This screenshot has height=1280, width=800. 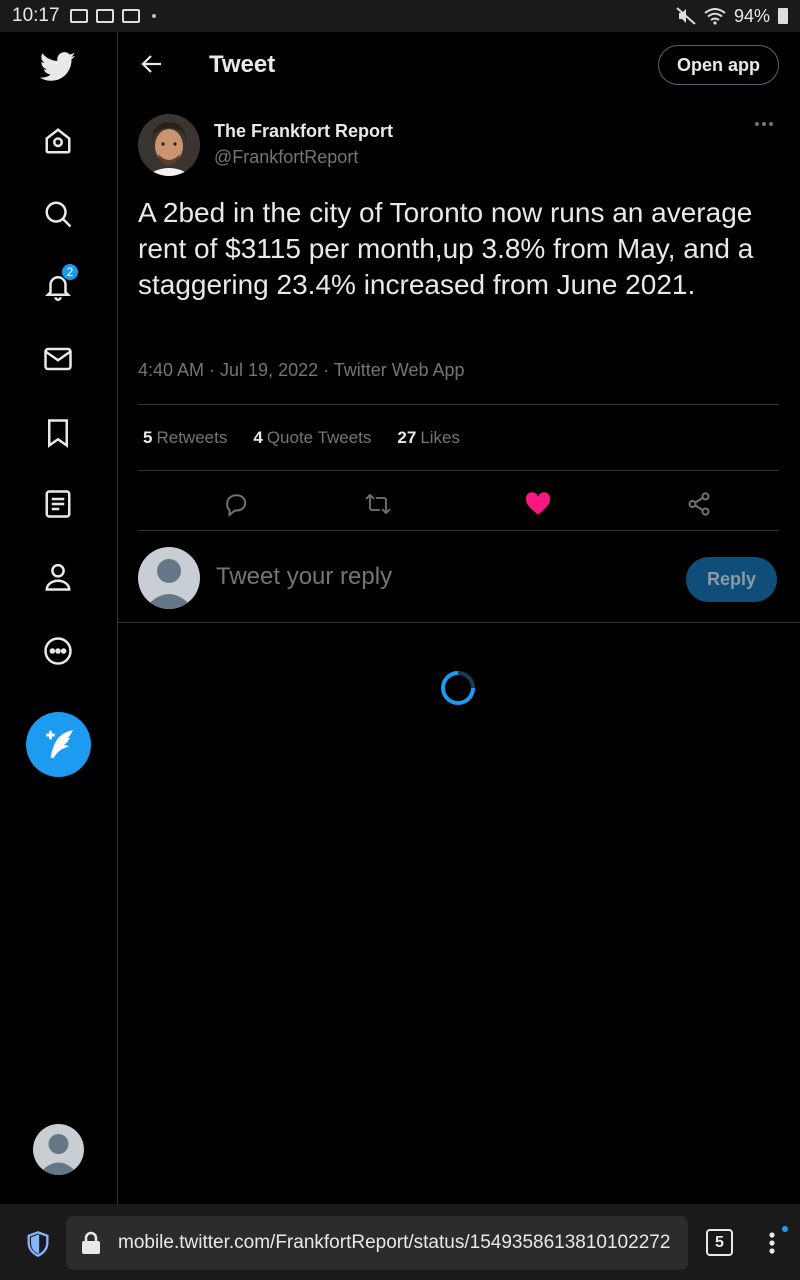 What do you see at coordinates (59, 618) in the screenshot?
I see `sidebar: 2` at bounding box center [59, 618].